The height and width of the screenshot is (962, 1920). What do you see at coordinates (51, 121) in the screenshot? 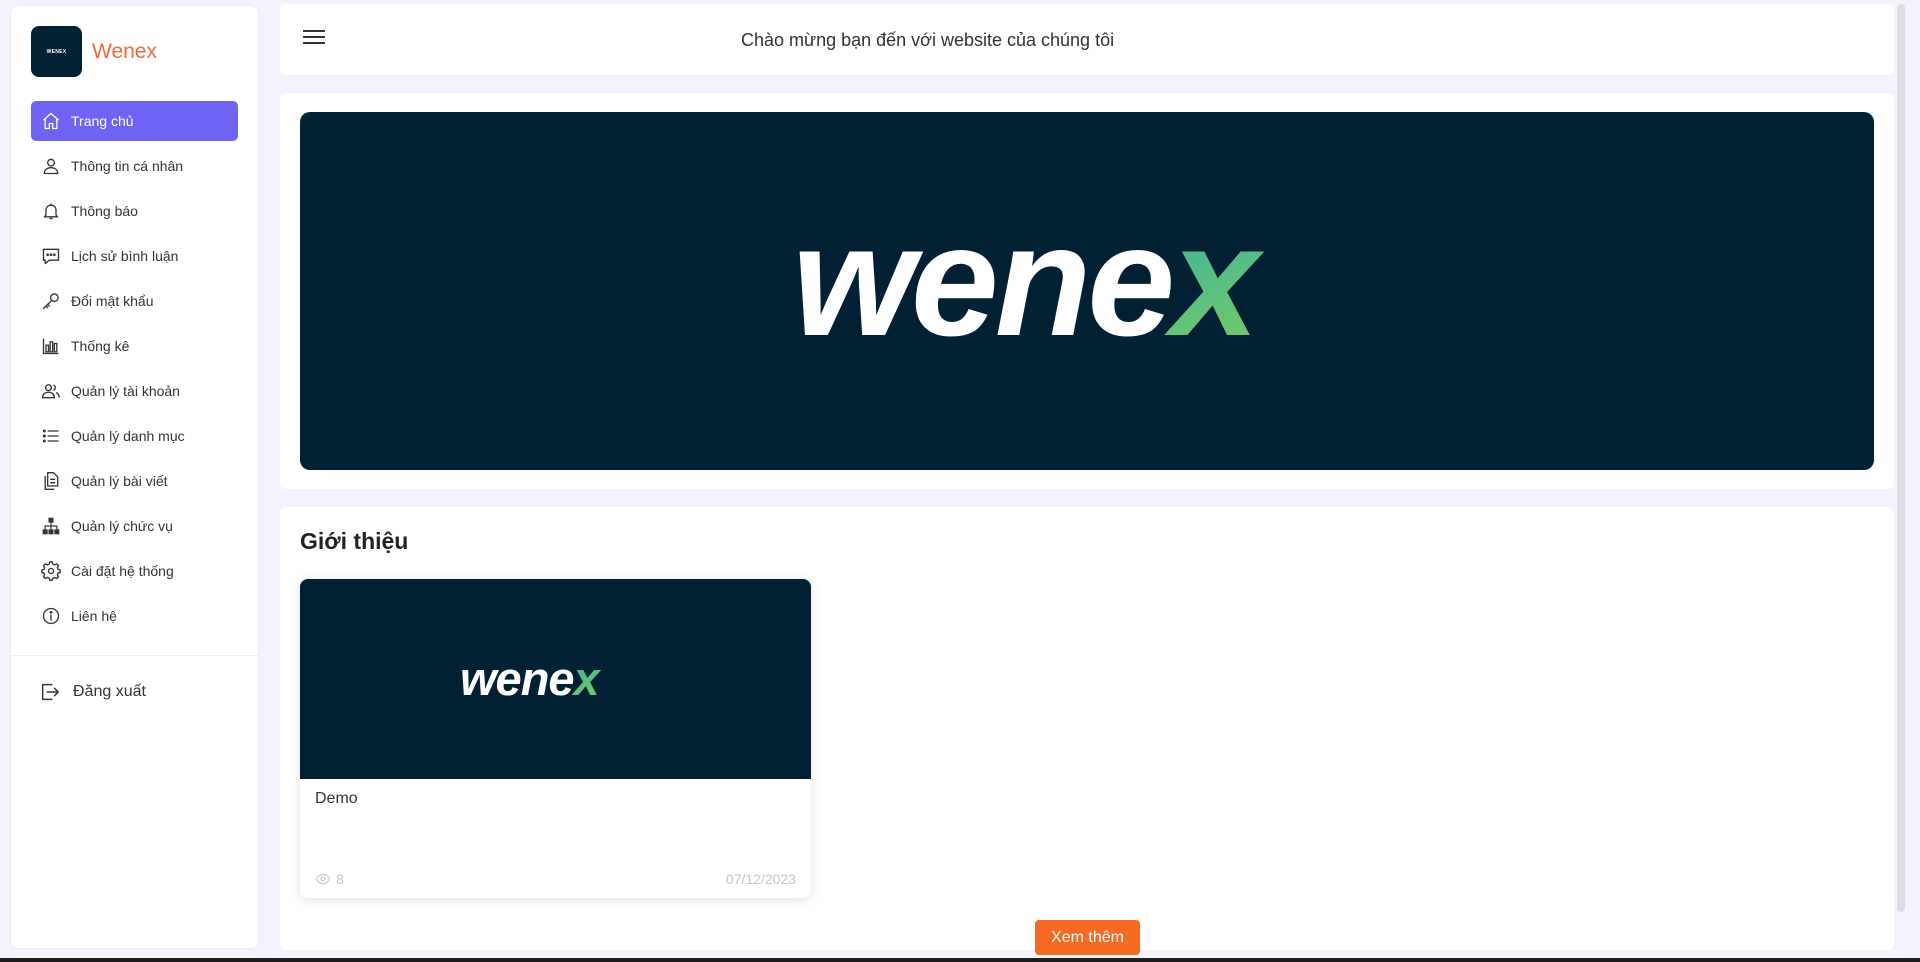
I see `home-icon` at bounding box center [51, 121].